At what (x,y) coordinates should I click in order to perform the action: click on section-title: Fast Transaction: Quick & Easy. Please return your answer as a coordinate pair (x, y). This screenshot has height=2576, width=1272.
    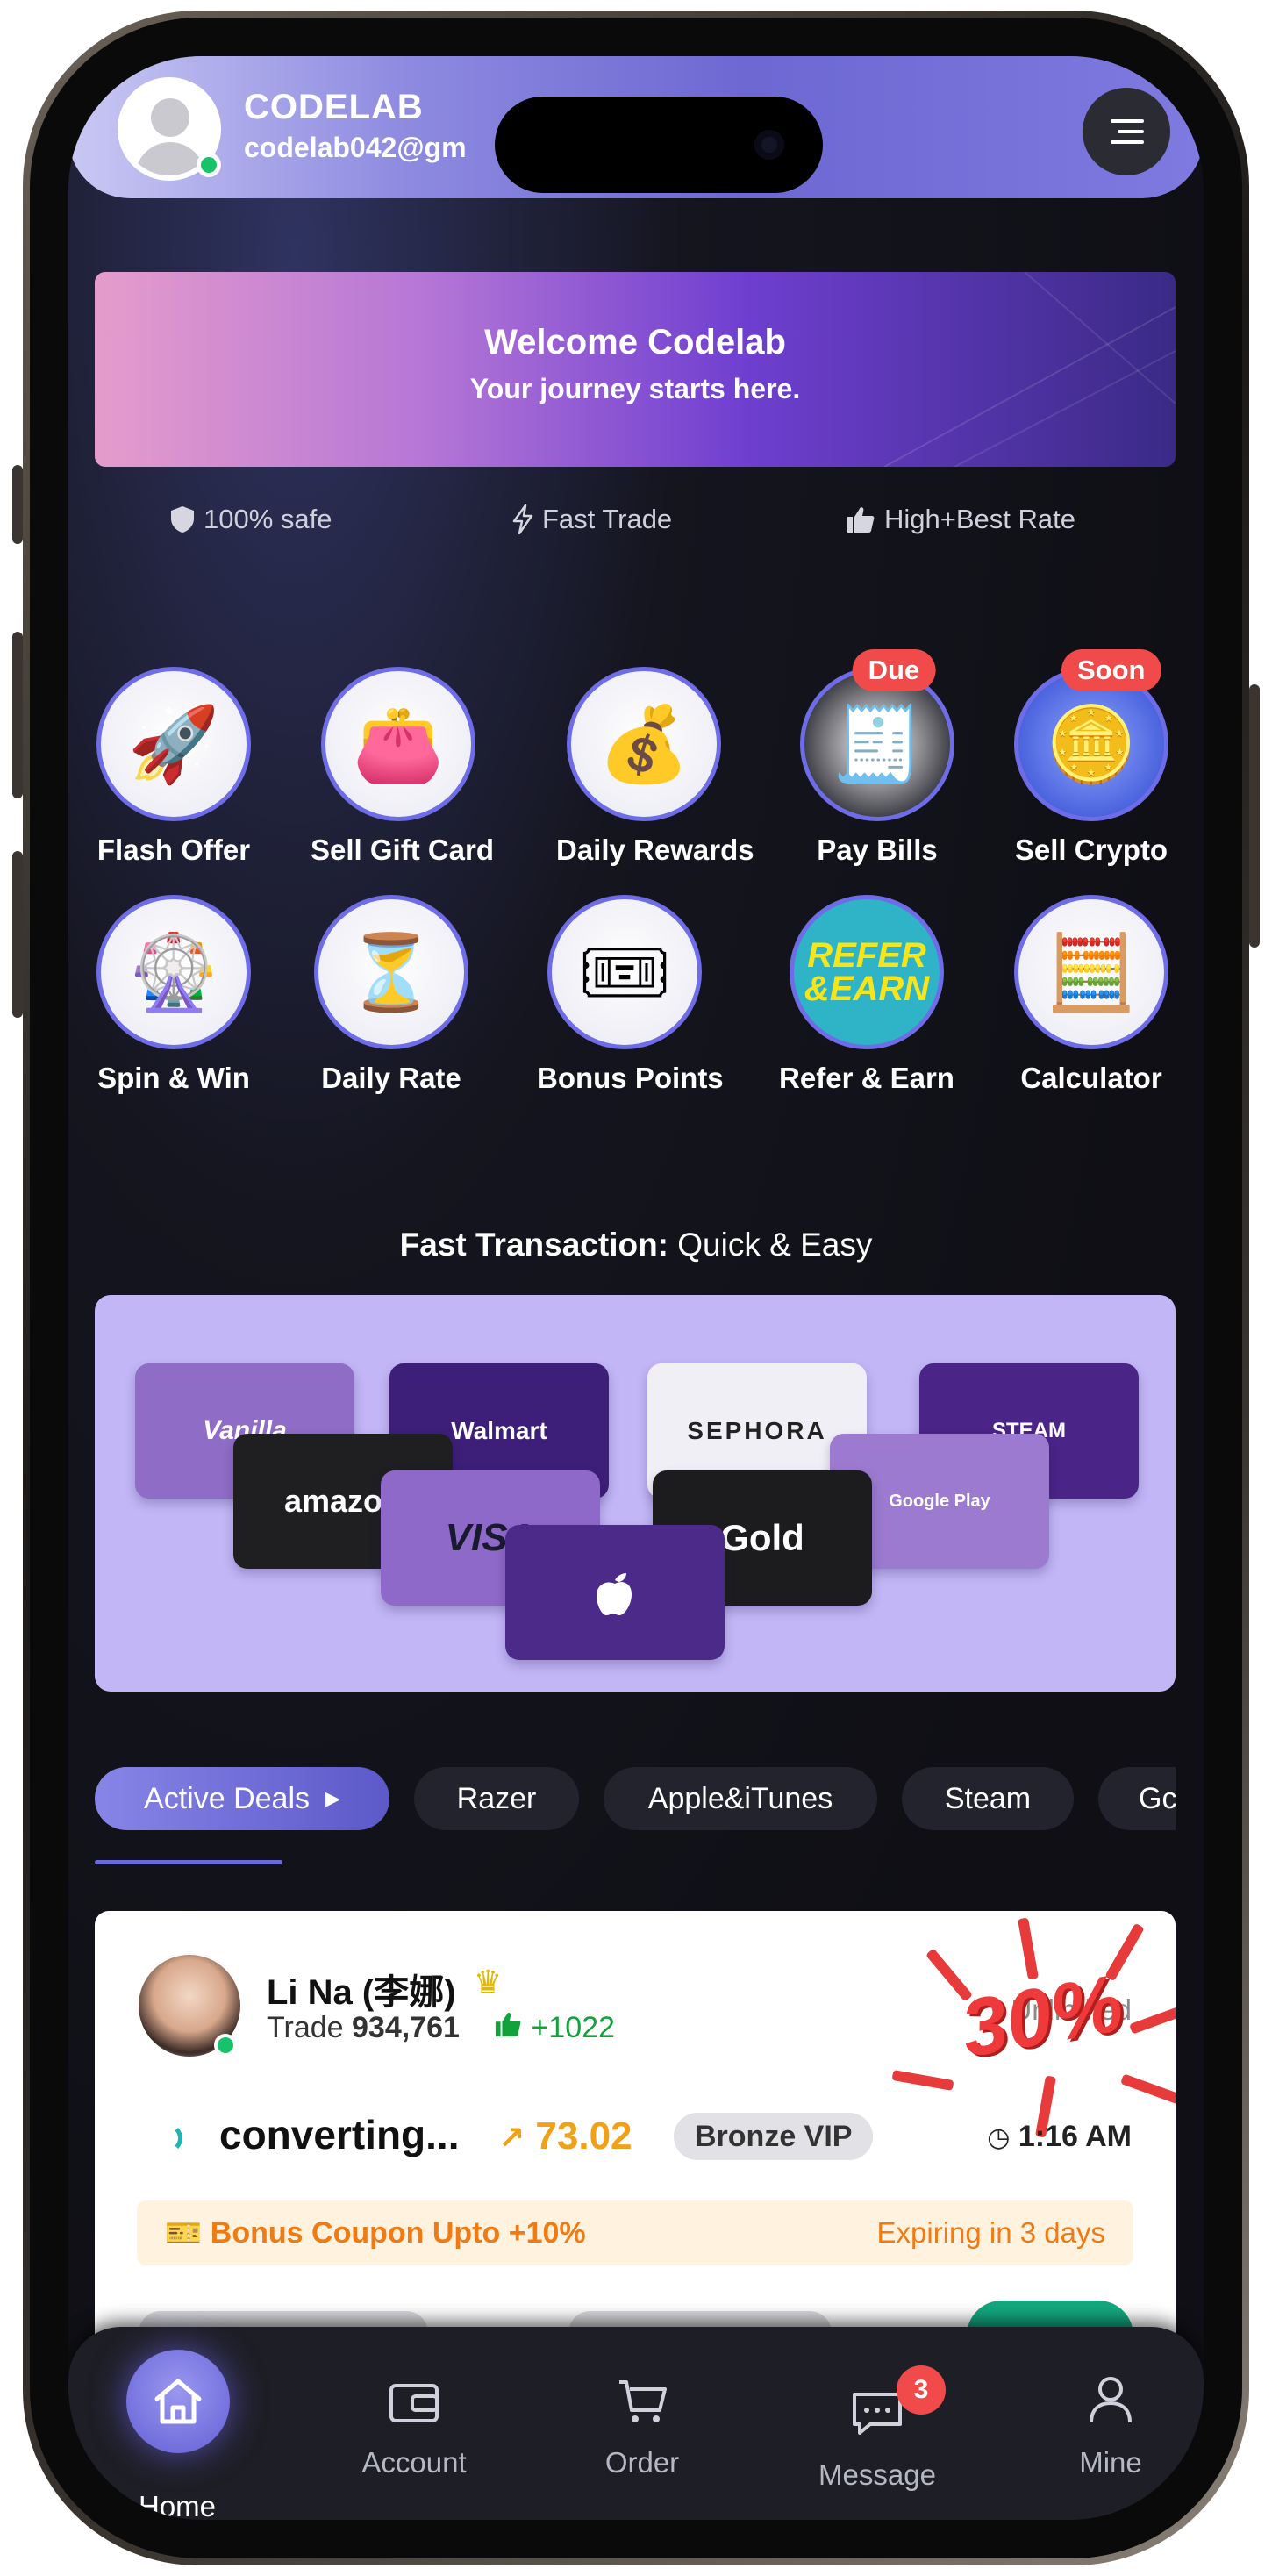
    Looking at the image, I should click on (636, 1245).